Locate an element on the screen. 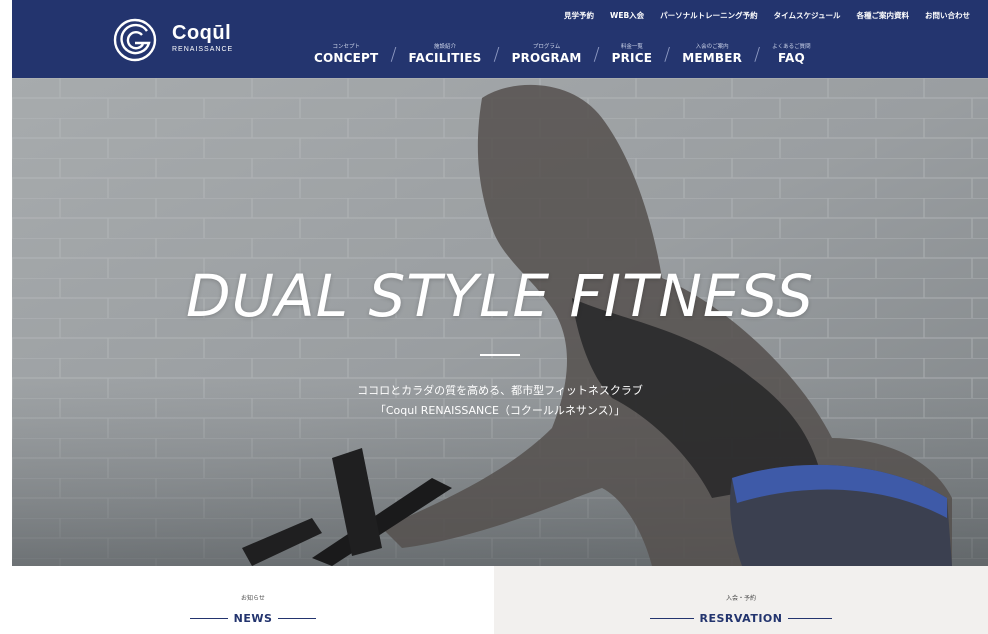 This screenshot has height=634, width=988. topnav-personal-training-link: パーソナルトレーニング予約 is located at coordinates (709, 15).